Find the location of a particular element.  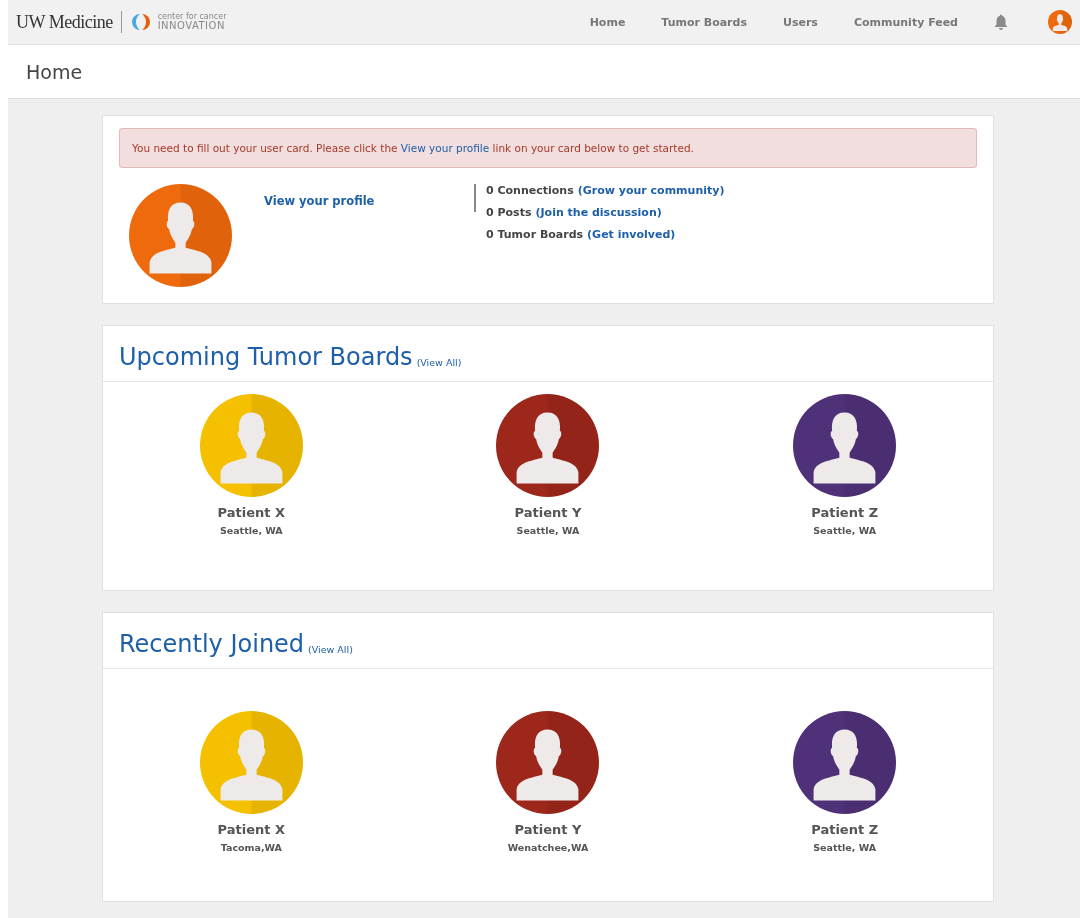

section-title: Upcoming Tumor Boards is located at coordinates (266, 357).